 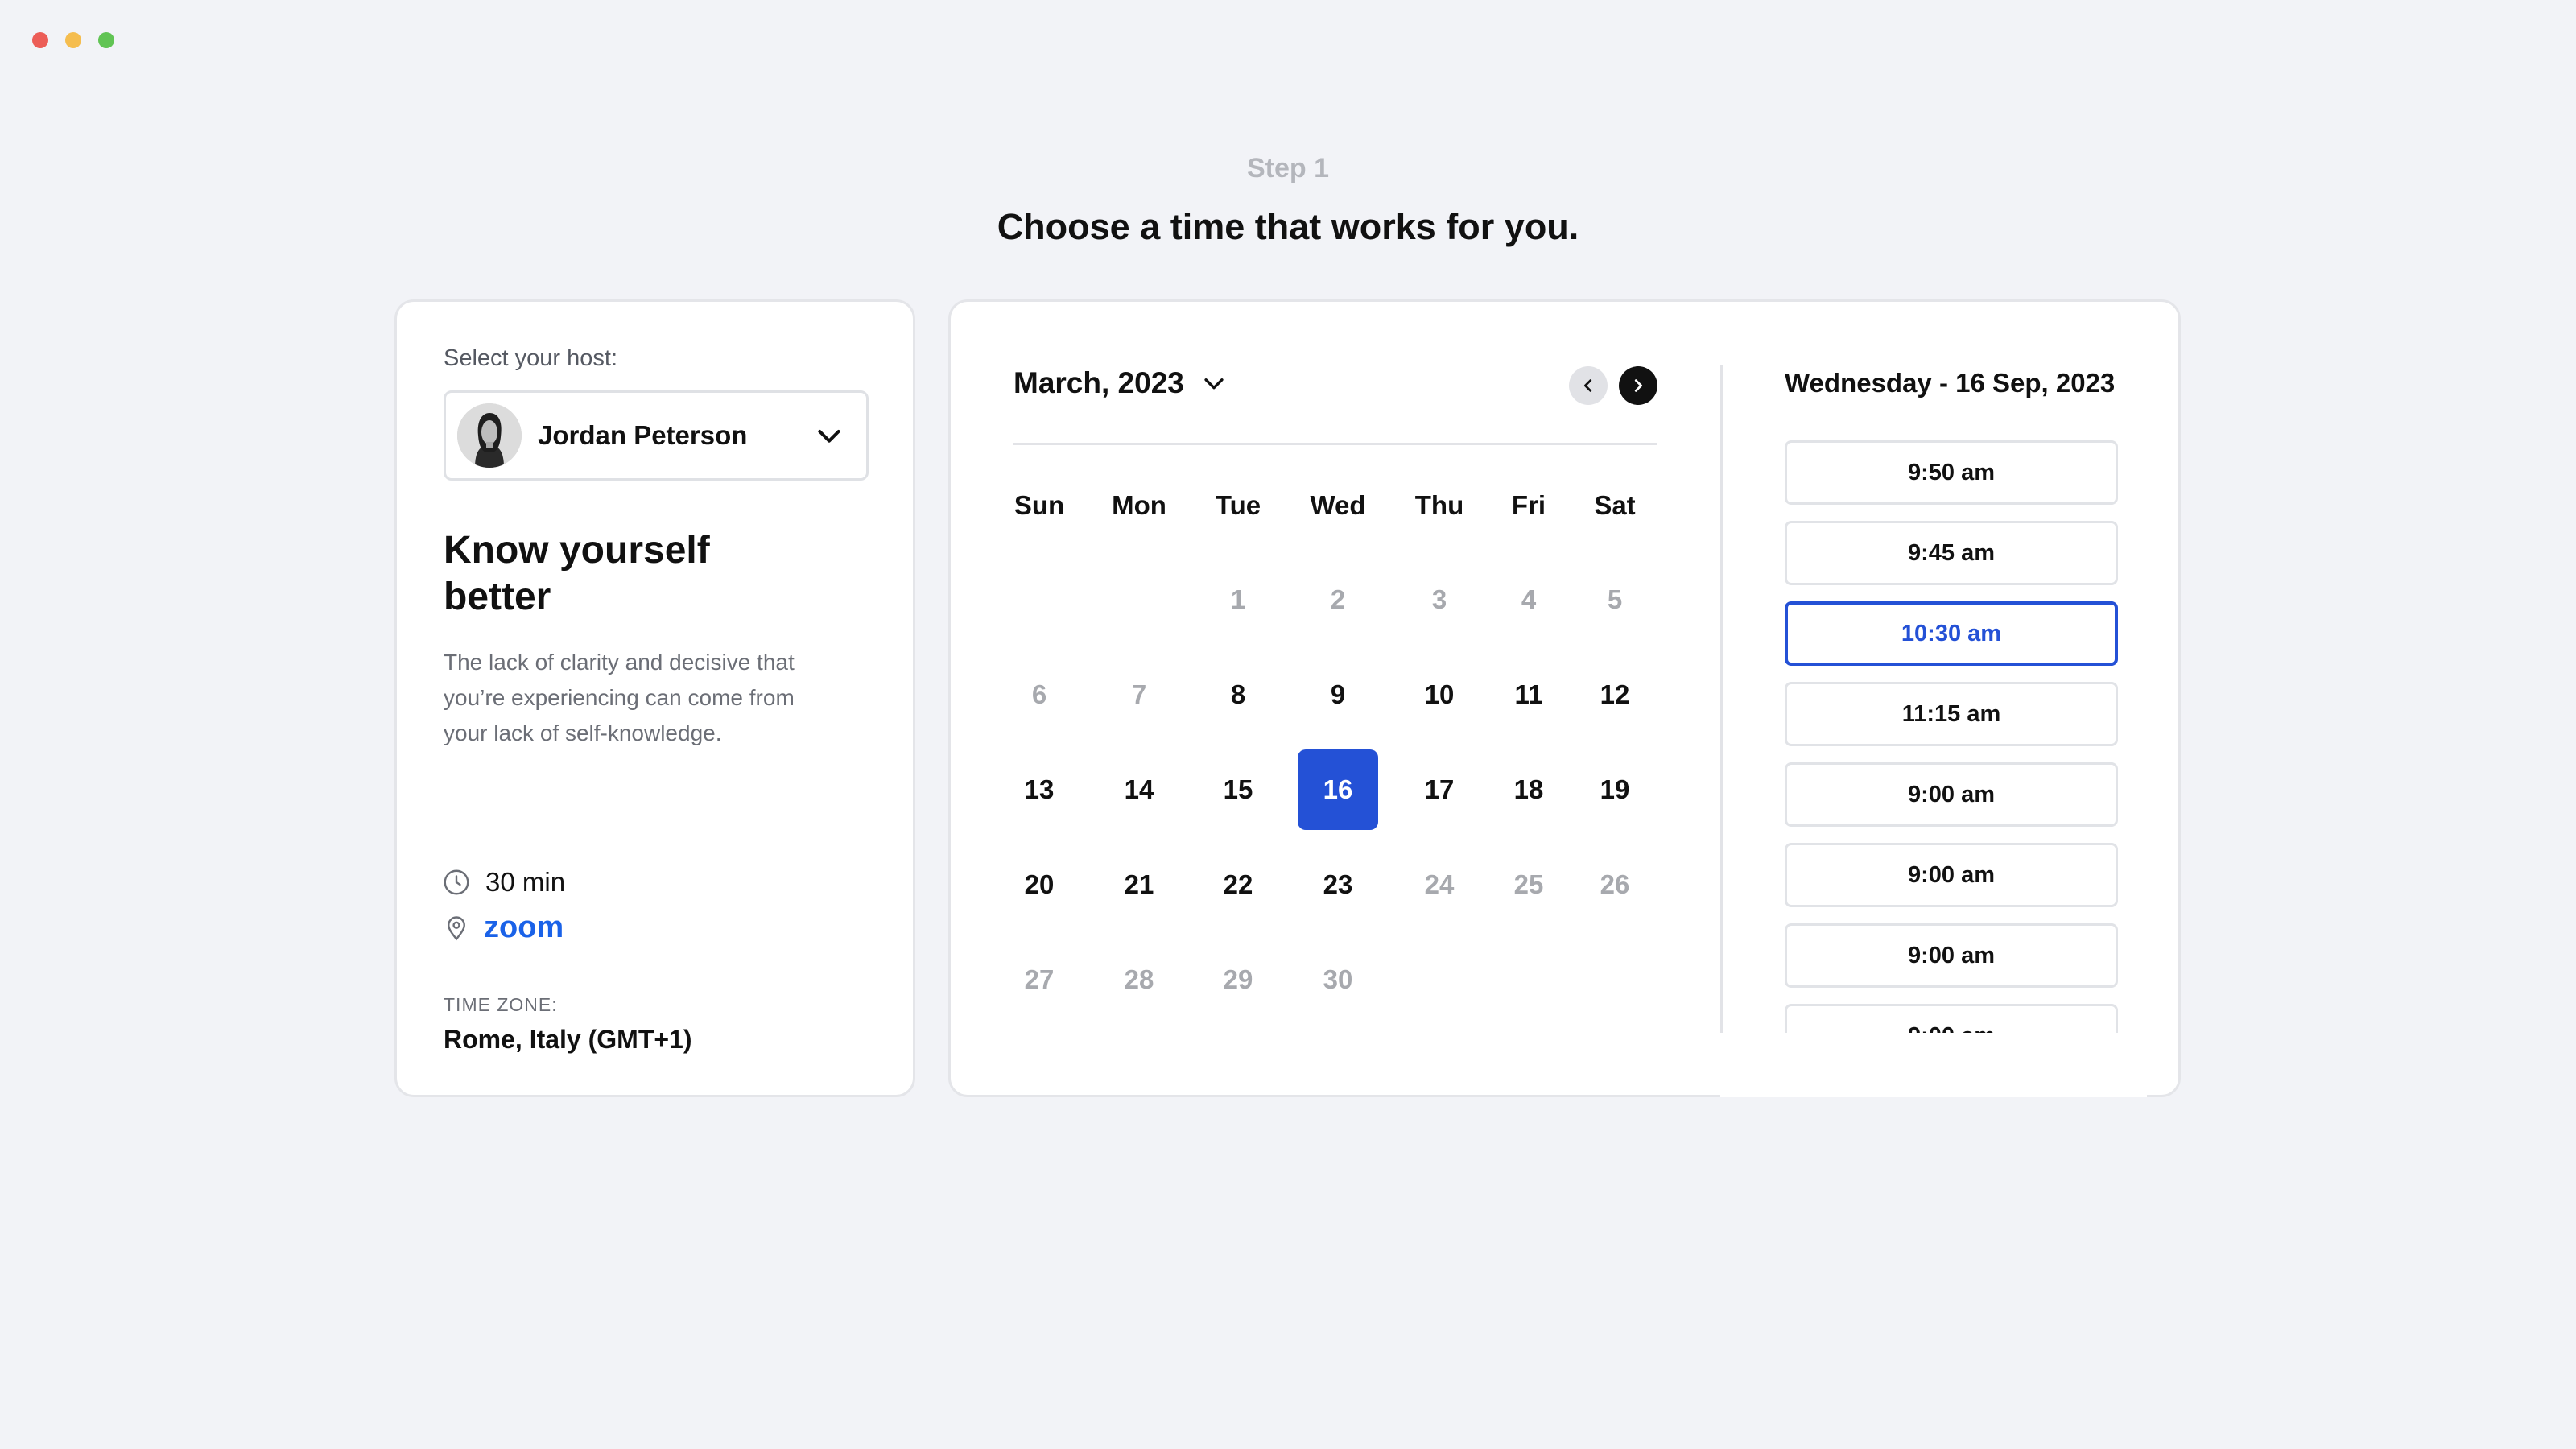 I want to click on calendar-day: 11, so click(x=1528, y=694).